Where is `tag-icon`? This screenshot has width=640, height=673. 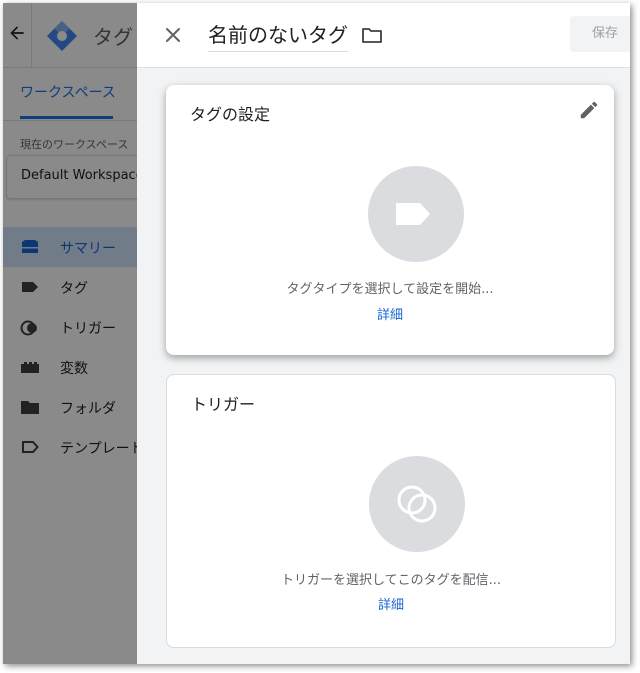 tag-icon is located at coordinates (413, 214).